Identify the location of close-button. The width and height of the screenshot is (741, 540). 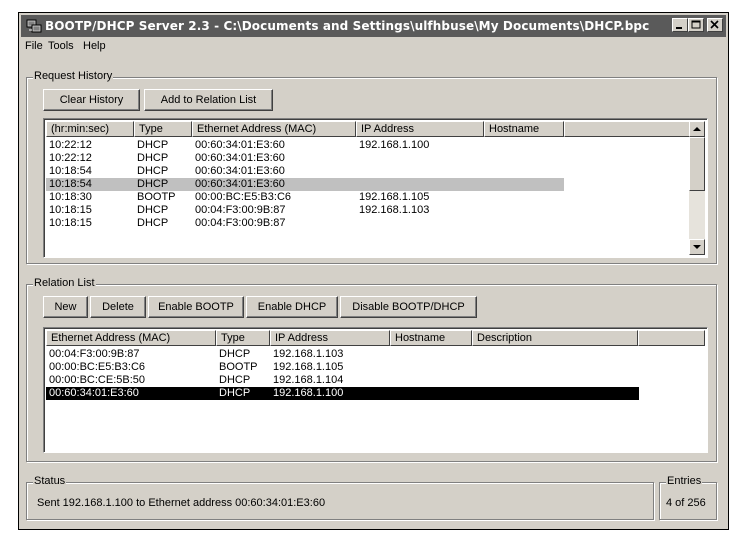
(715, 25).